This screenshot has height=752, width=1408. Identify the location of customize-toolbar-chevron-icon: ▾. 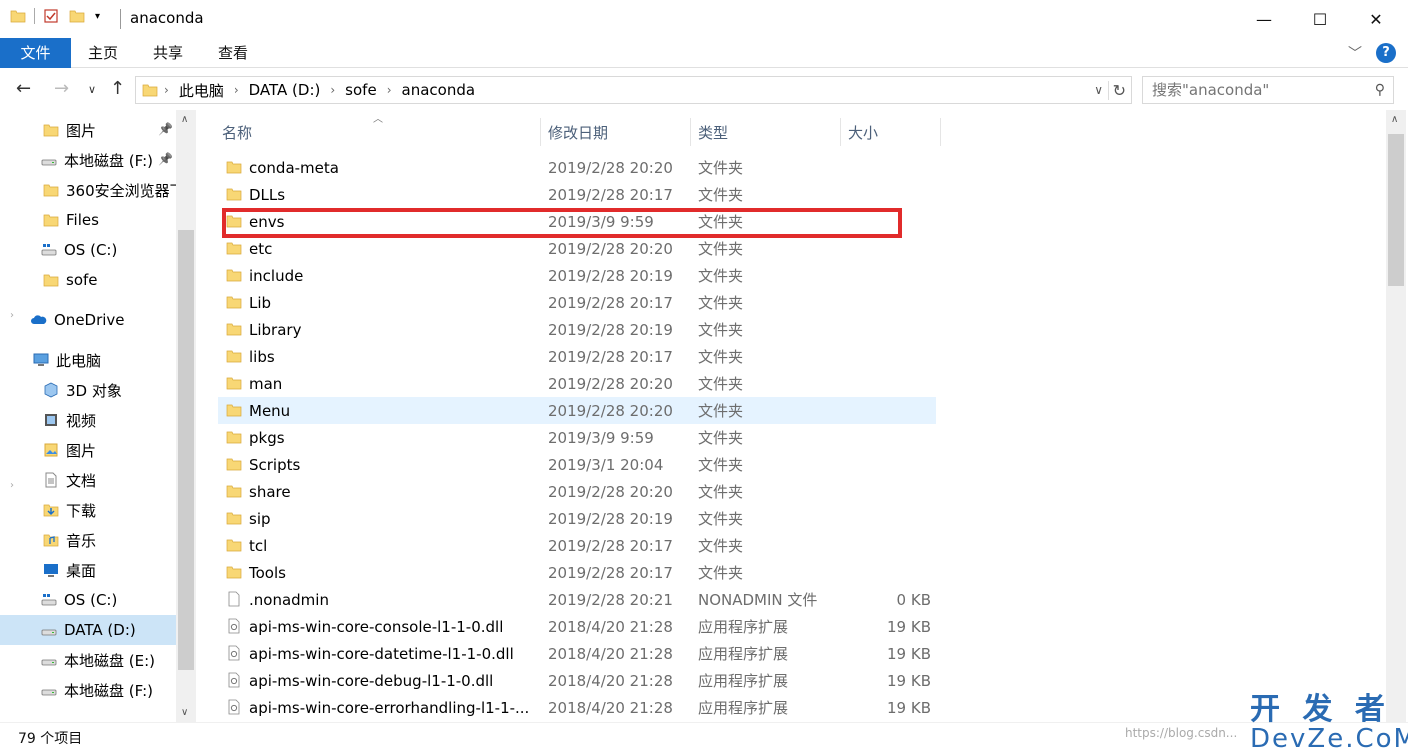
(97, 16).